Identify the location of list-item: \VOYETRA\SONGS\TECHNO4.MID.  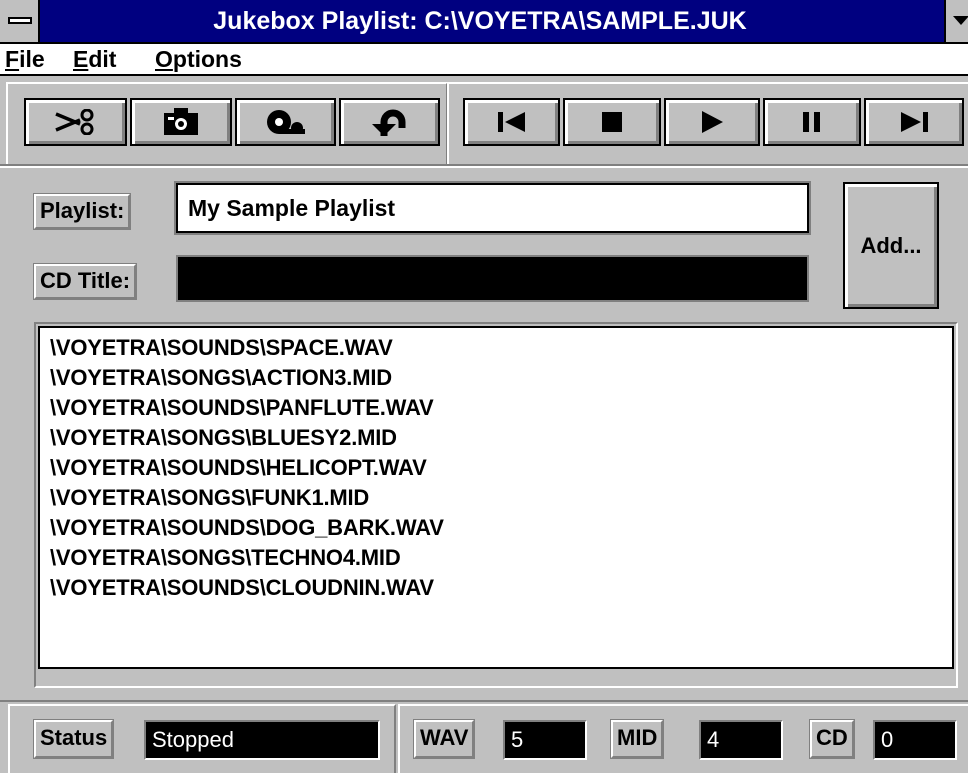
(501, 558).